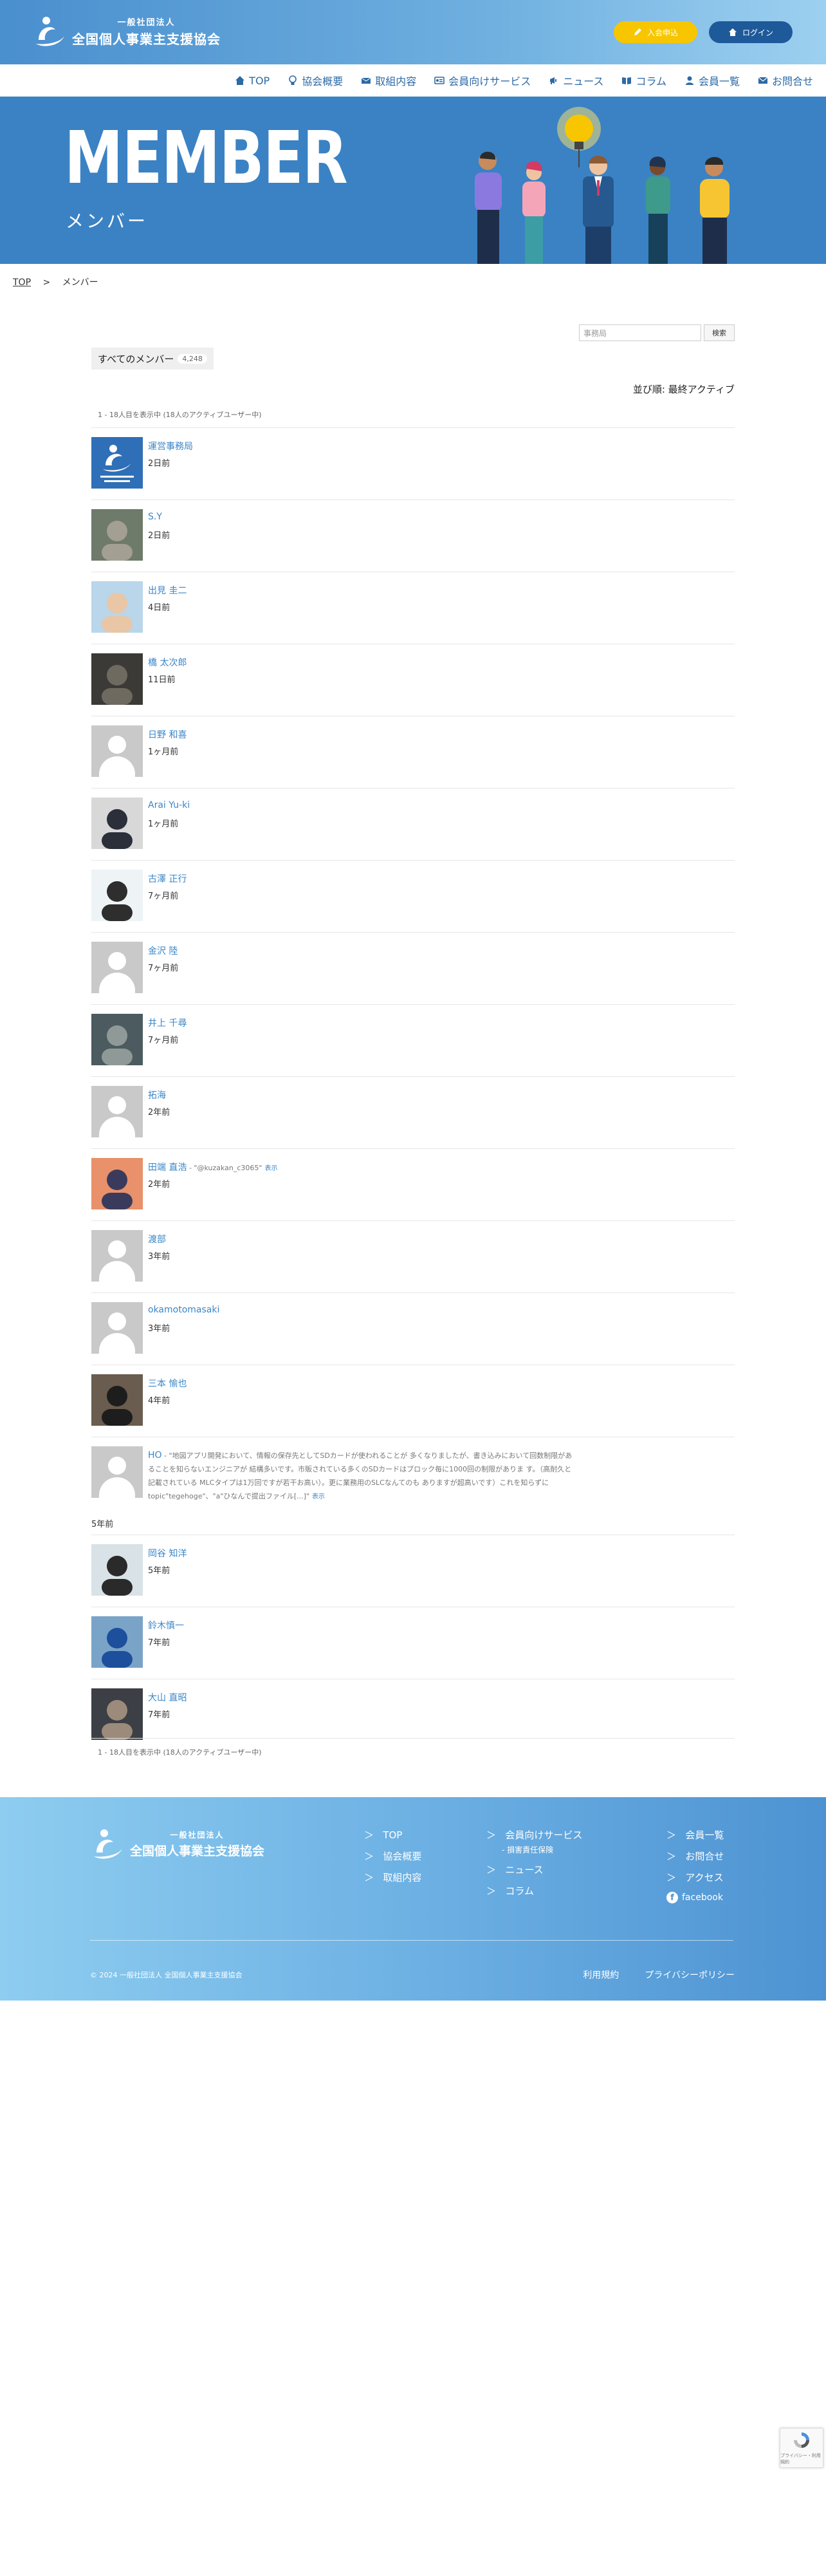 The height and width of the screenshot is (2576, 826). Describe the element at coordinates (719, 332) in the screenshot. I see `search-button: 検索` at that location.